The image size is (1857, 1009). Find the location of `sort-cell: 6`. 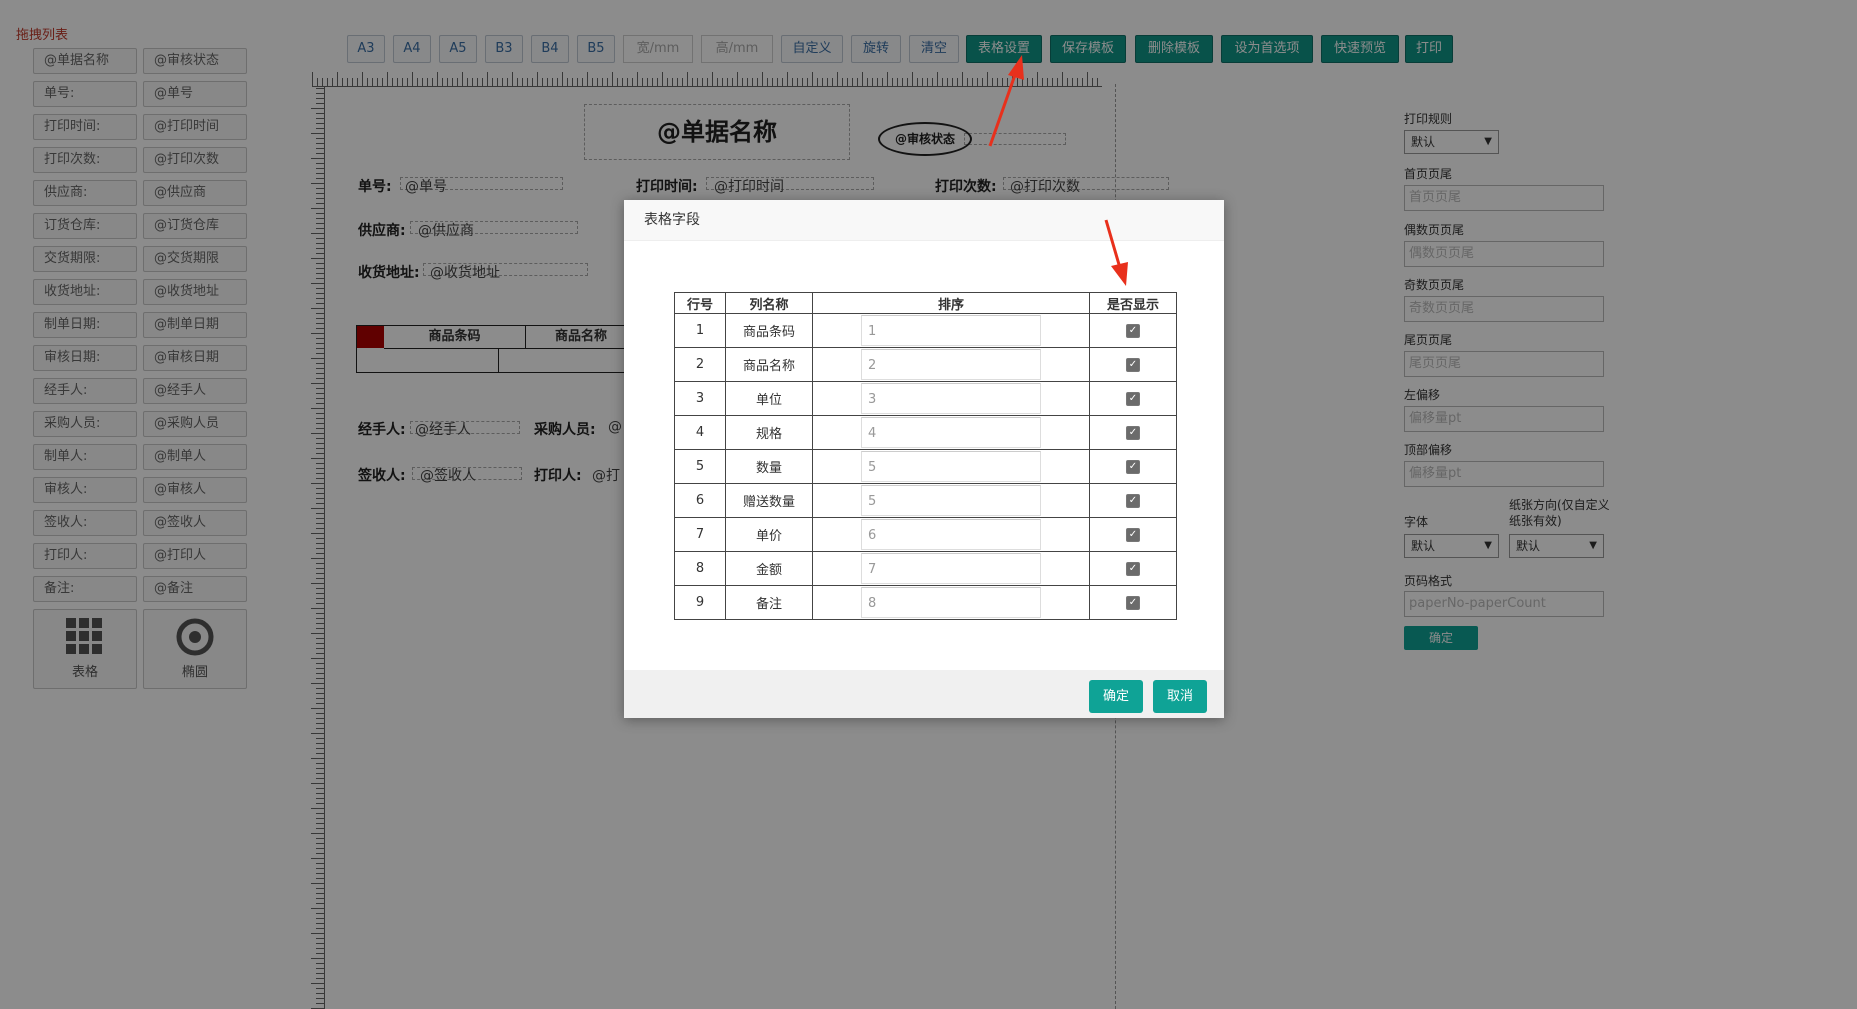

sort-cell: 6 is located at coordinates (951, 534).